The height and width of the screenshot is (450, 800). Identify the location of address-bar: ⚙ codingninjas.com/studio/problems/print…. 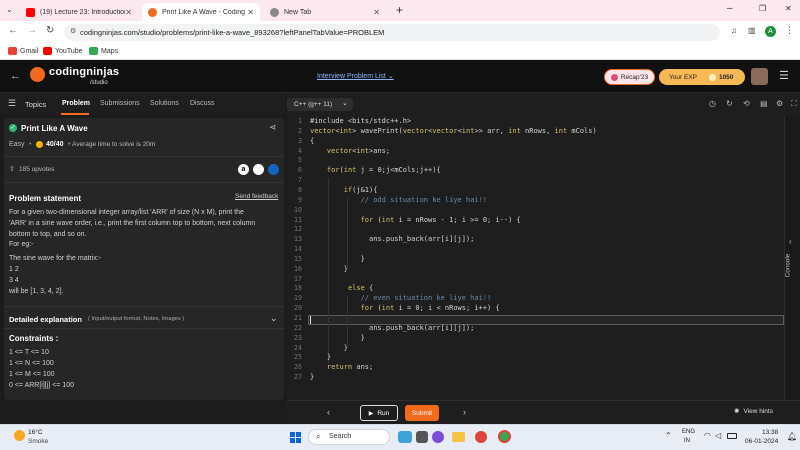
(392, 32).